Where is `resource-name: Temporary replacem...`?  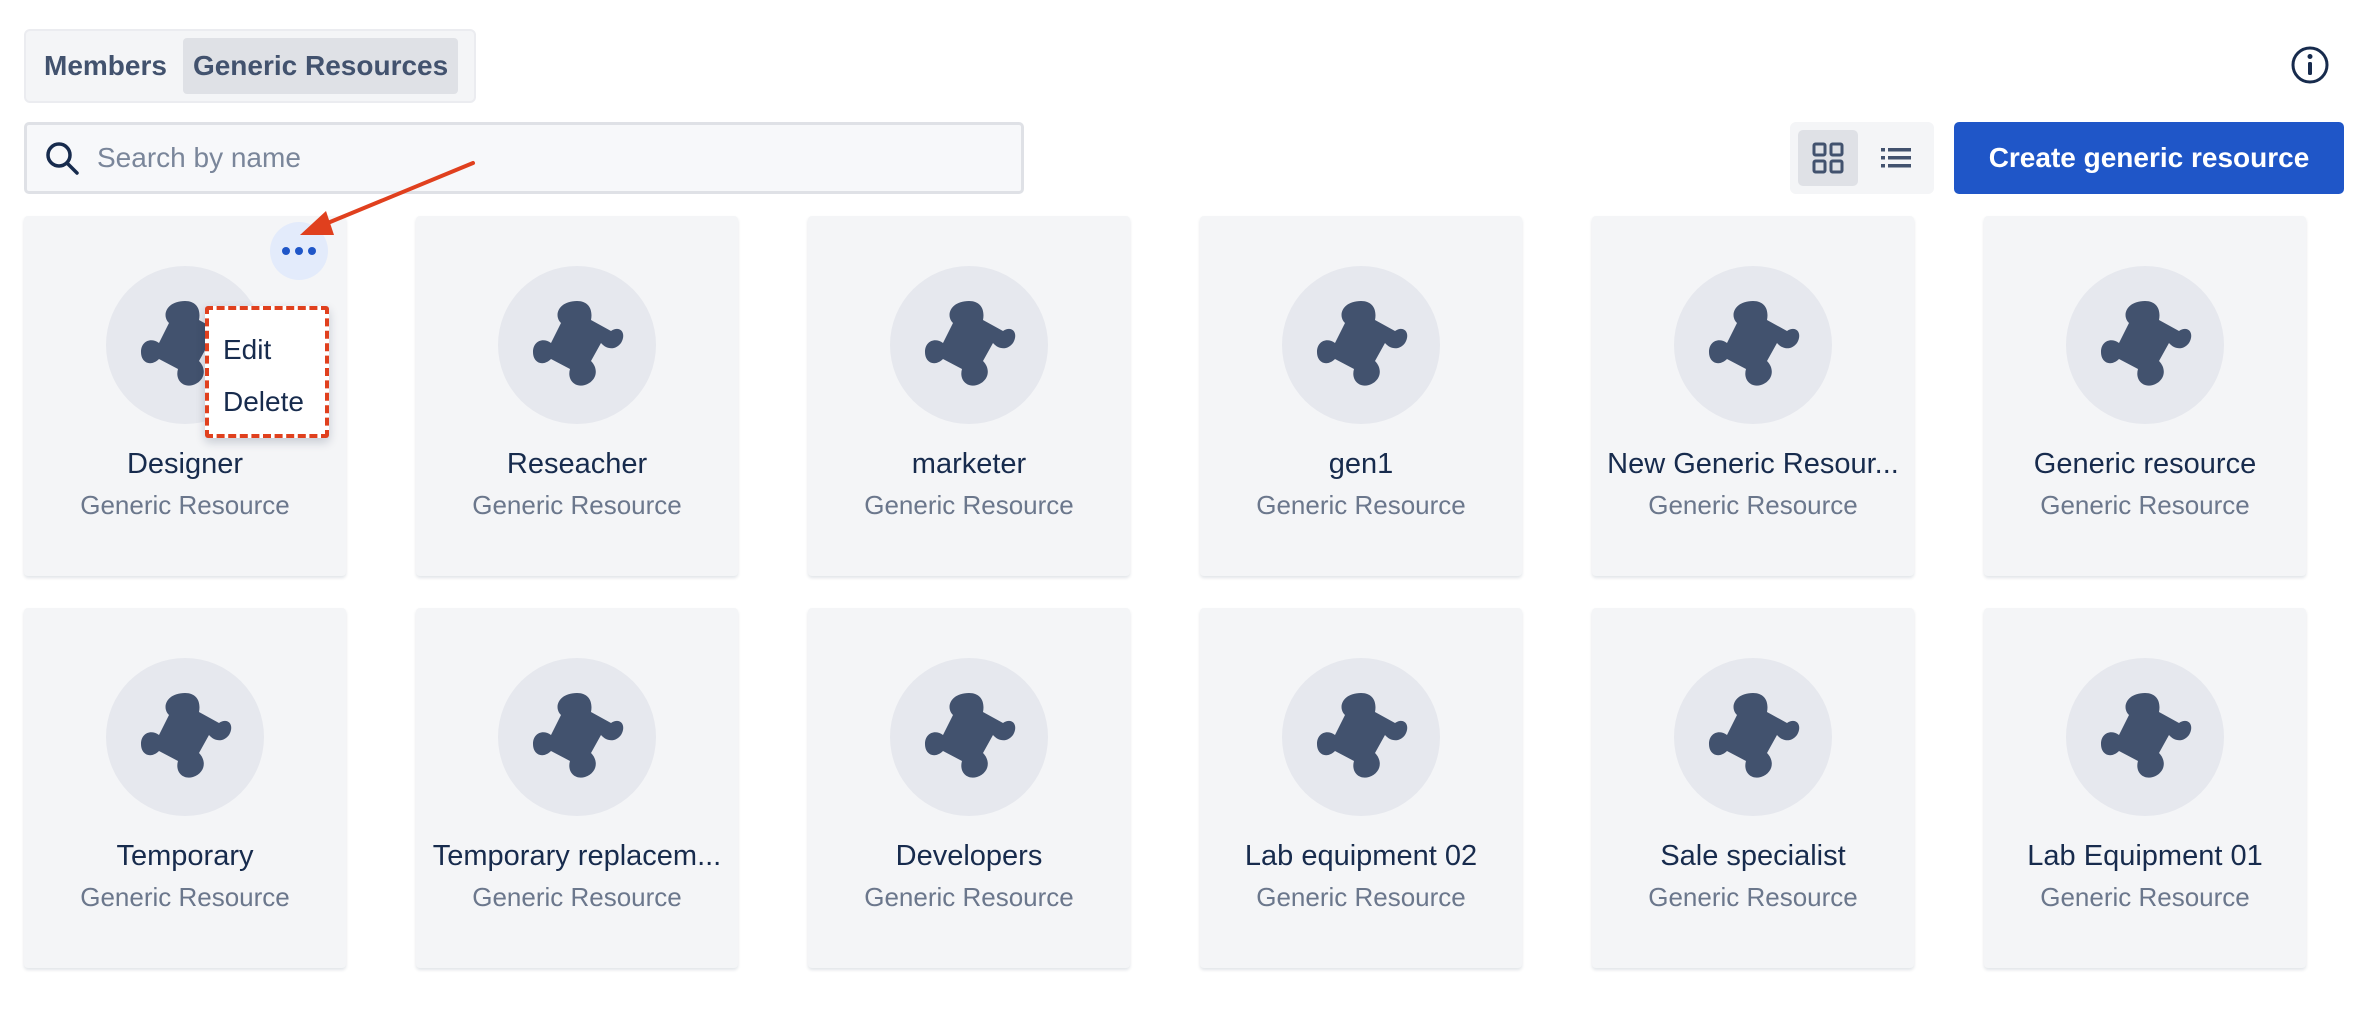 resource-name: Temporary replacem... is located at coordinates (577, 856).